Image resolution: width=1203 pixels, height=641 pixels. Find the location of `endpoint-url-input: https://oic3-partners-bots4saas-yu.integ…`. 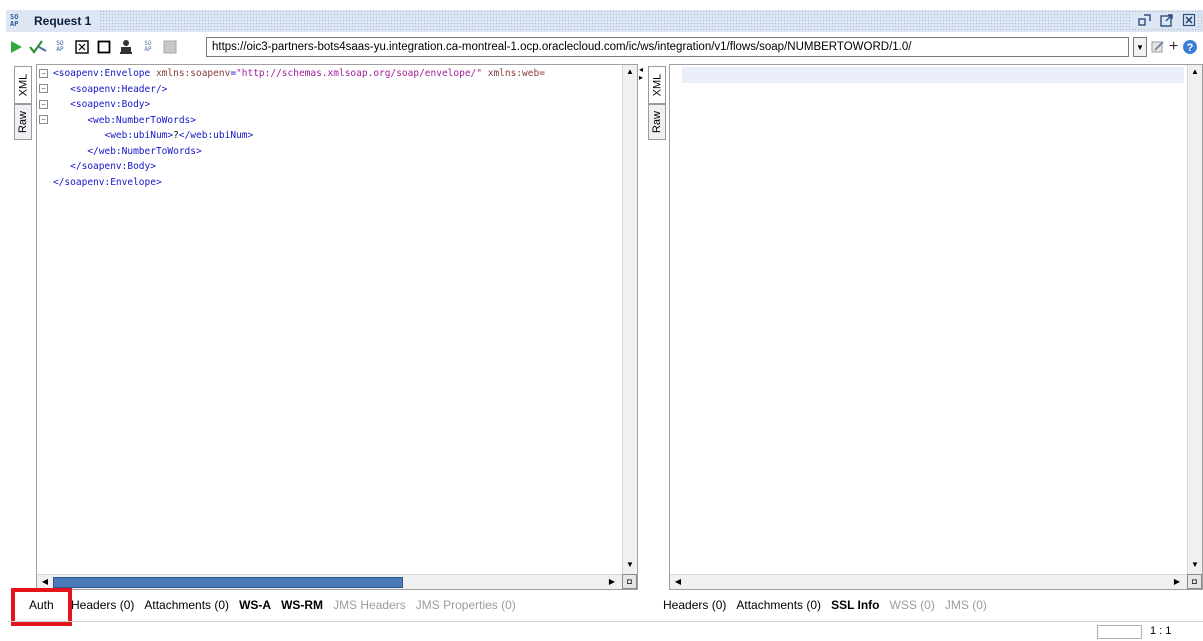

endpoint-url-input: https://oic3-partners-bots4saas-yu.integ… is located at coordinates (667, 47).